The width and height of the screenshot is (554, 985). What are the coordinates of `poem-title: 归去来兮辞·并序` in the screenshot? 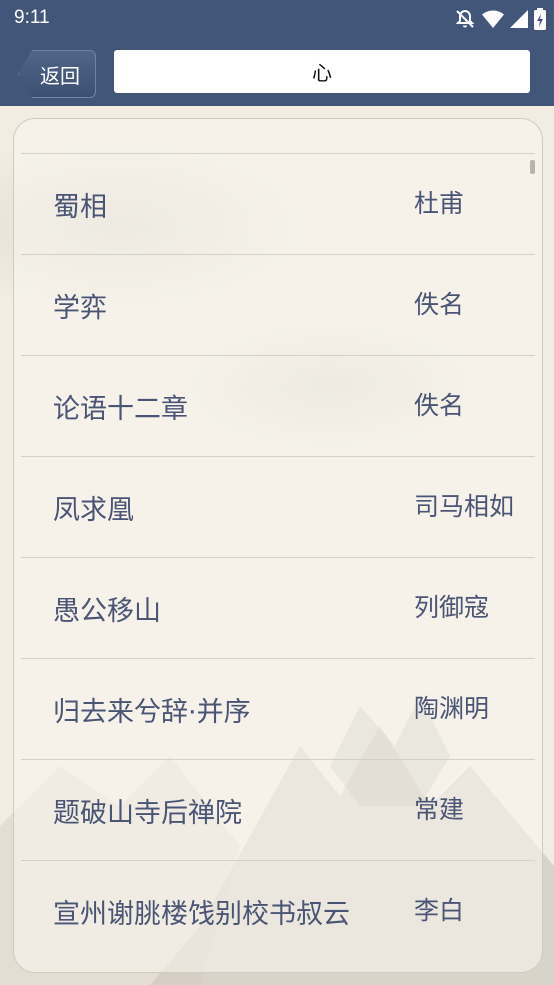 It's located at (152, 712).